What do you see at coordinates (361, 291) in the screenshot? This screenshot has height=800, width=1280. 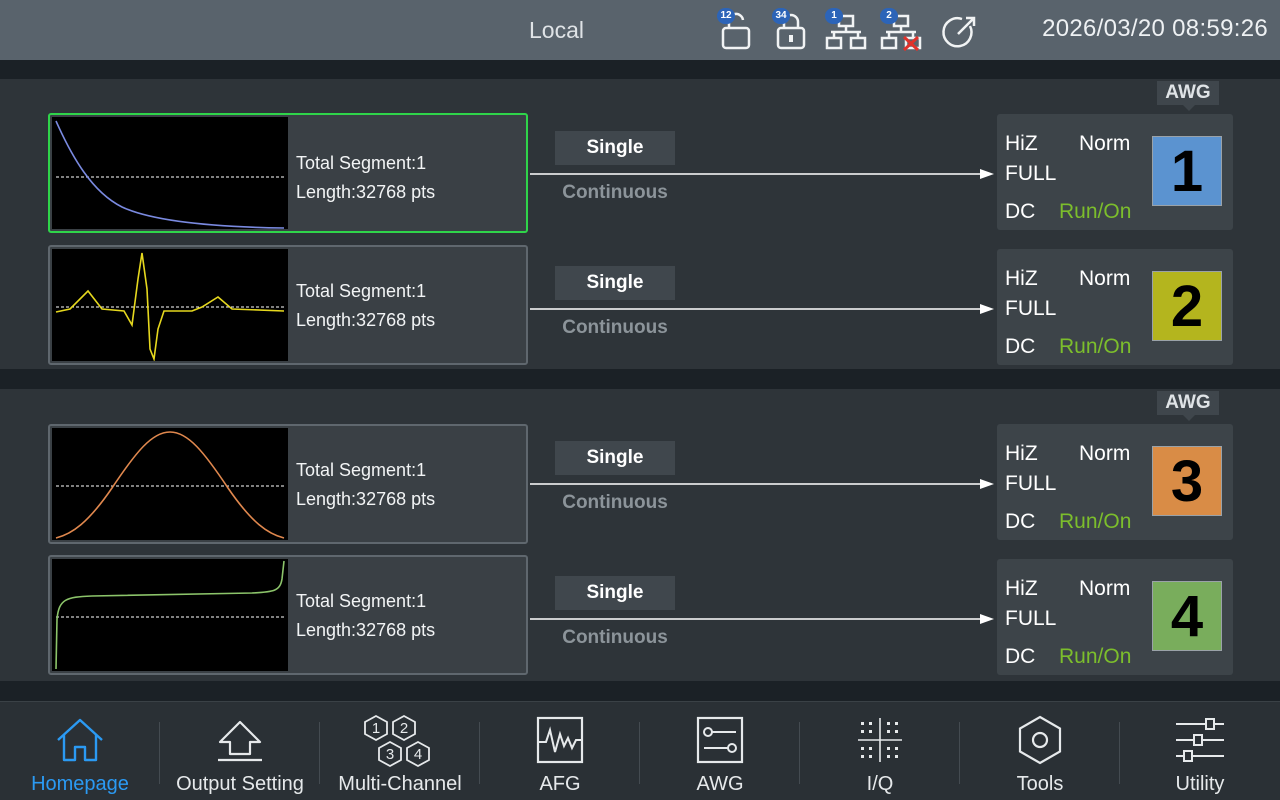 I see `channel-2-segment-label: Total Segment:1` at bounding box center [361, 291].